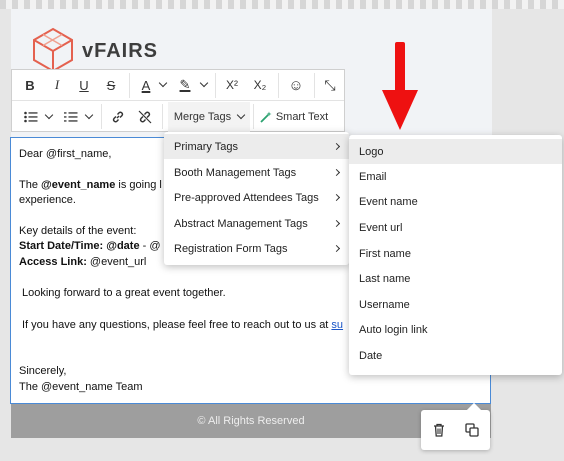 The image size is (564, 461). What do you see at coordinates (71, 117) in the screenshot?
I see `numbered-list-icon` at bounding box center [71, 117].